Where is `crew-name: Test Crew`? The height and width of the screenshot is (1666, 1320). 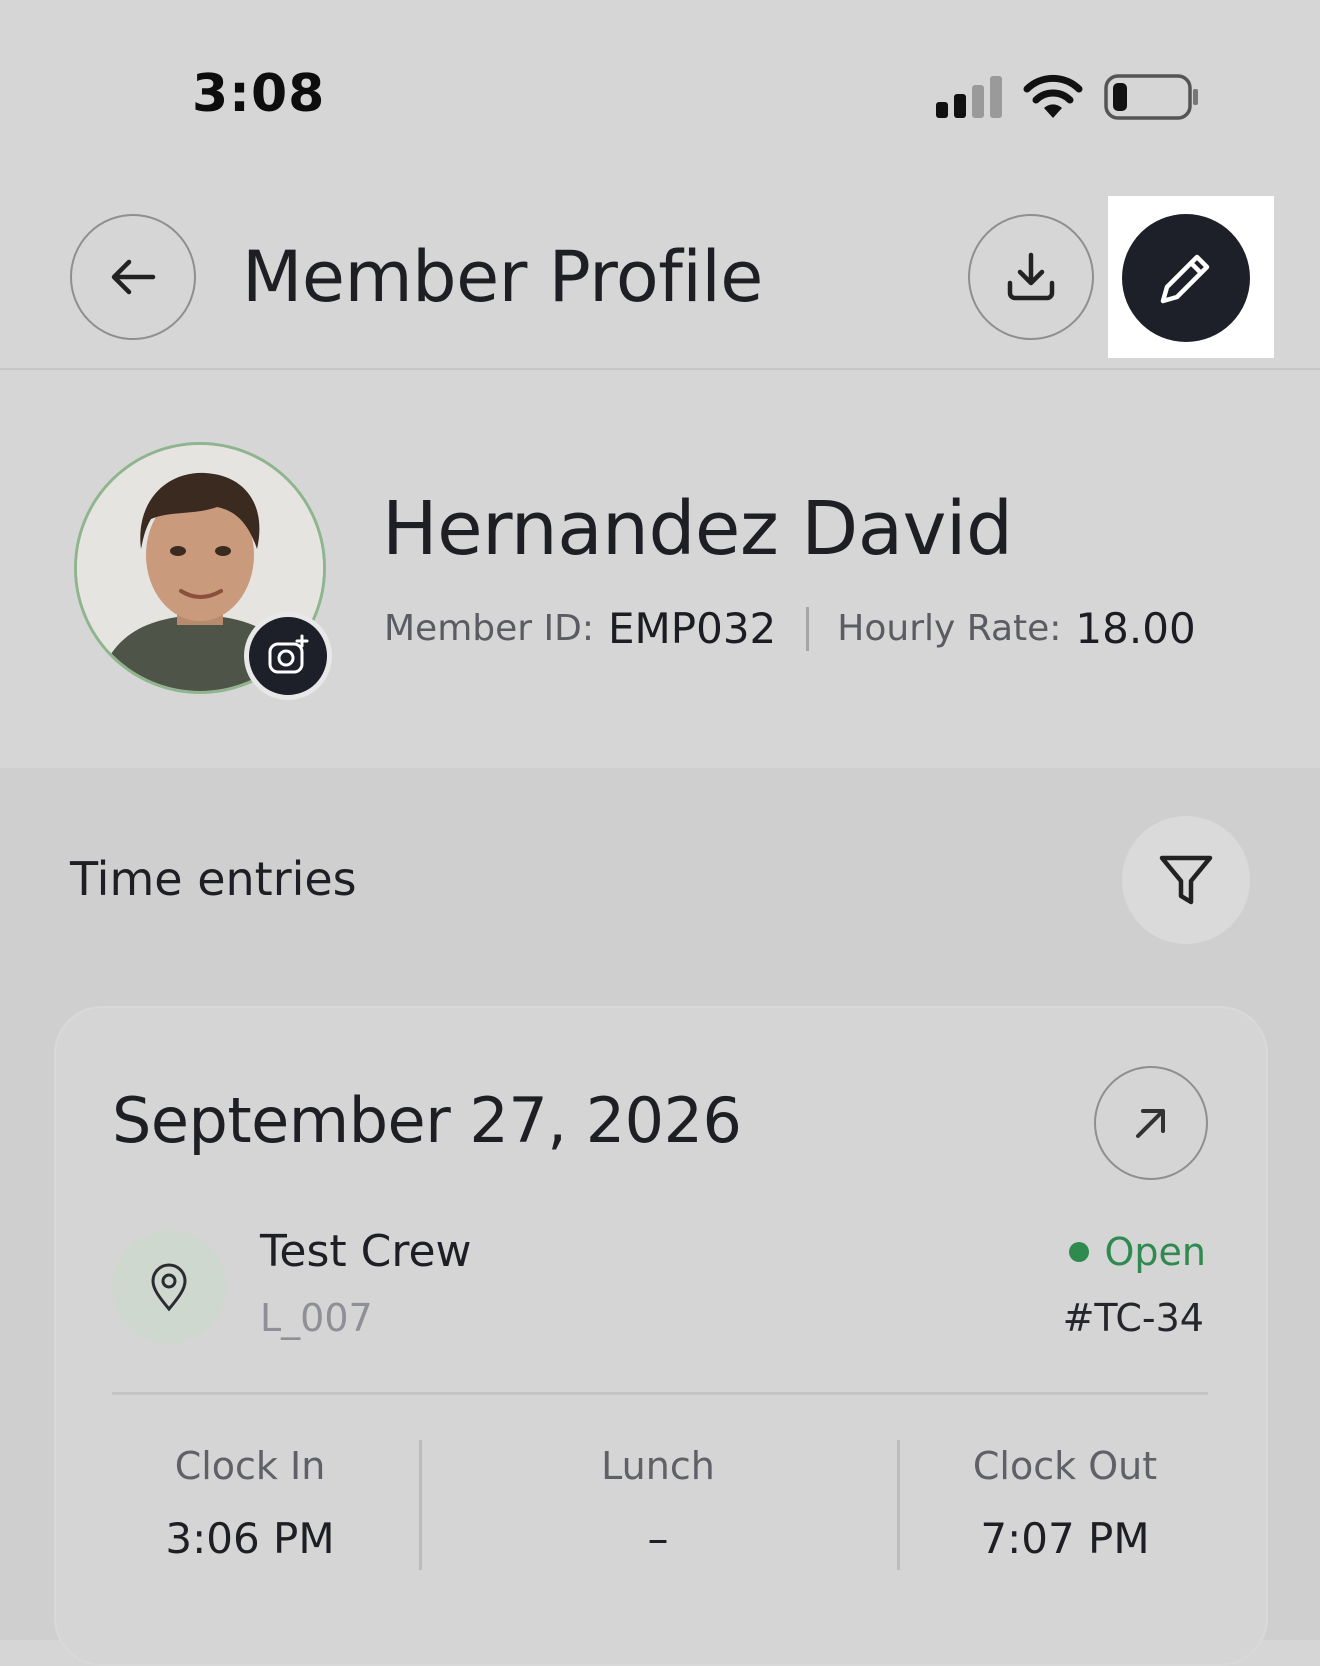
crew-name: Test Crew is located at coordinates (366, 1251).